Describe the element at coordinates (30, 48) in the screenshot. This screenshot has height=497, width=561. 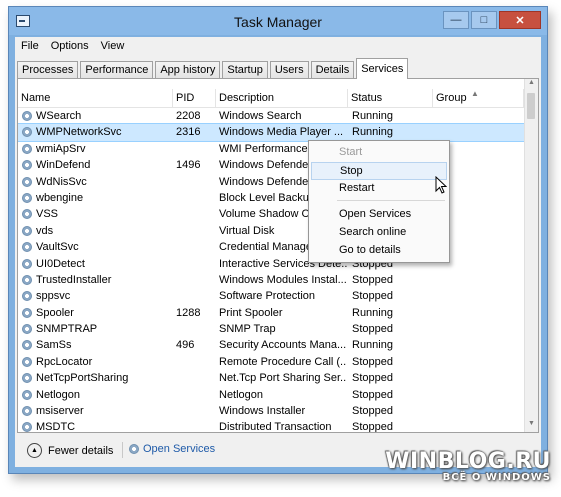
I see `menu-file: File` at that location.